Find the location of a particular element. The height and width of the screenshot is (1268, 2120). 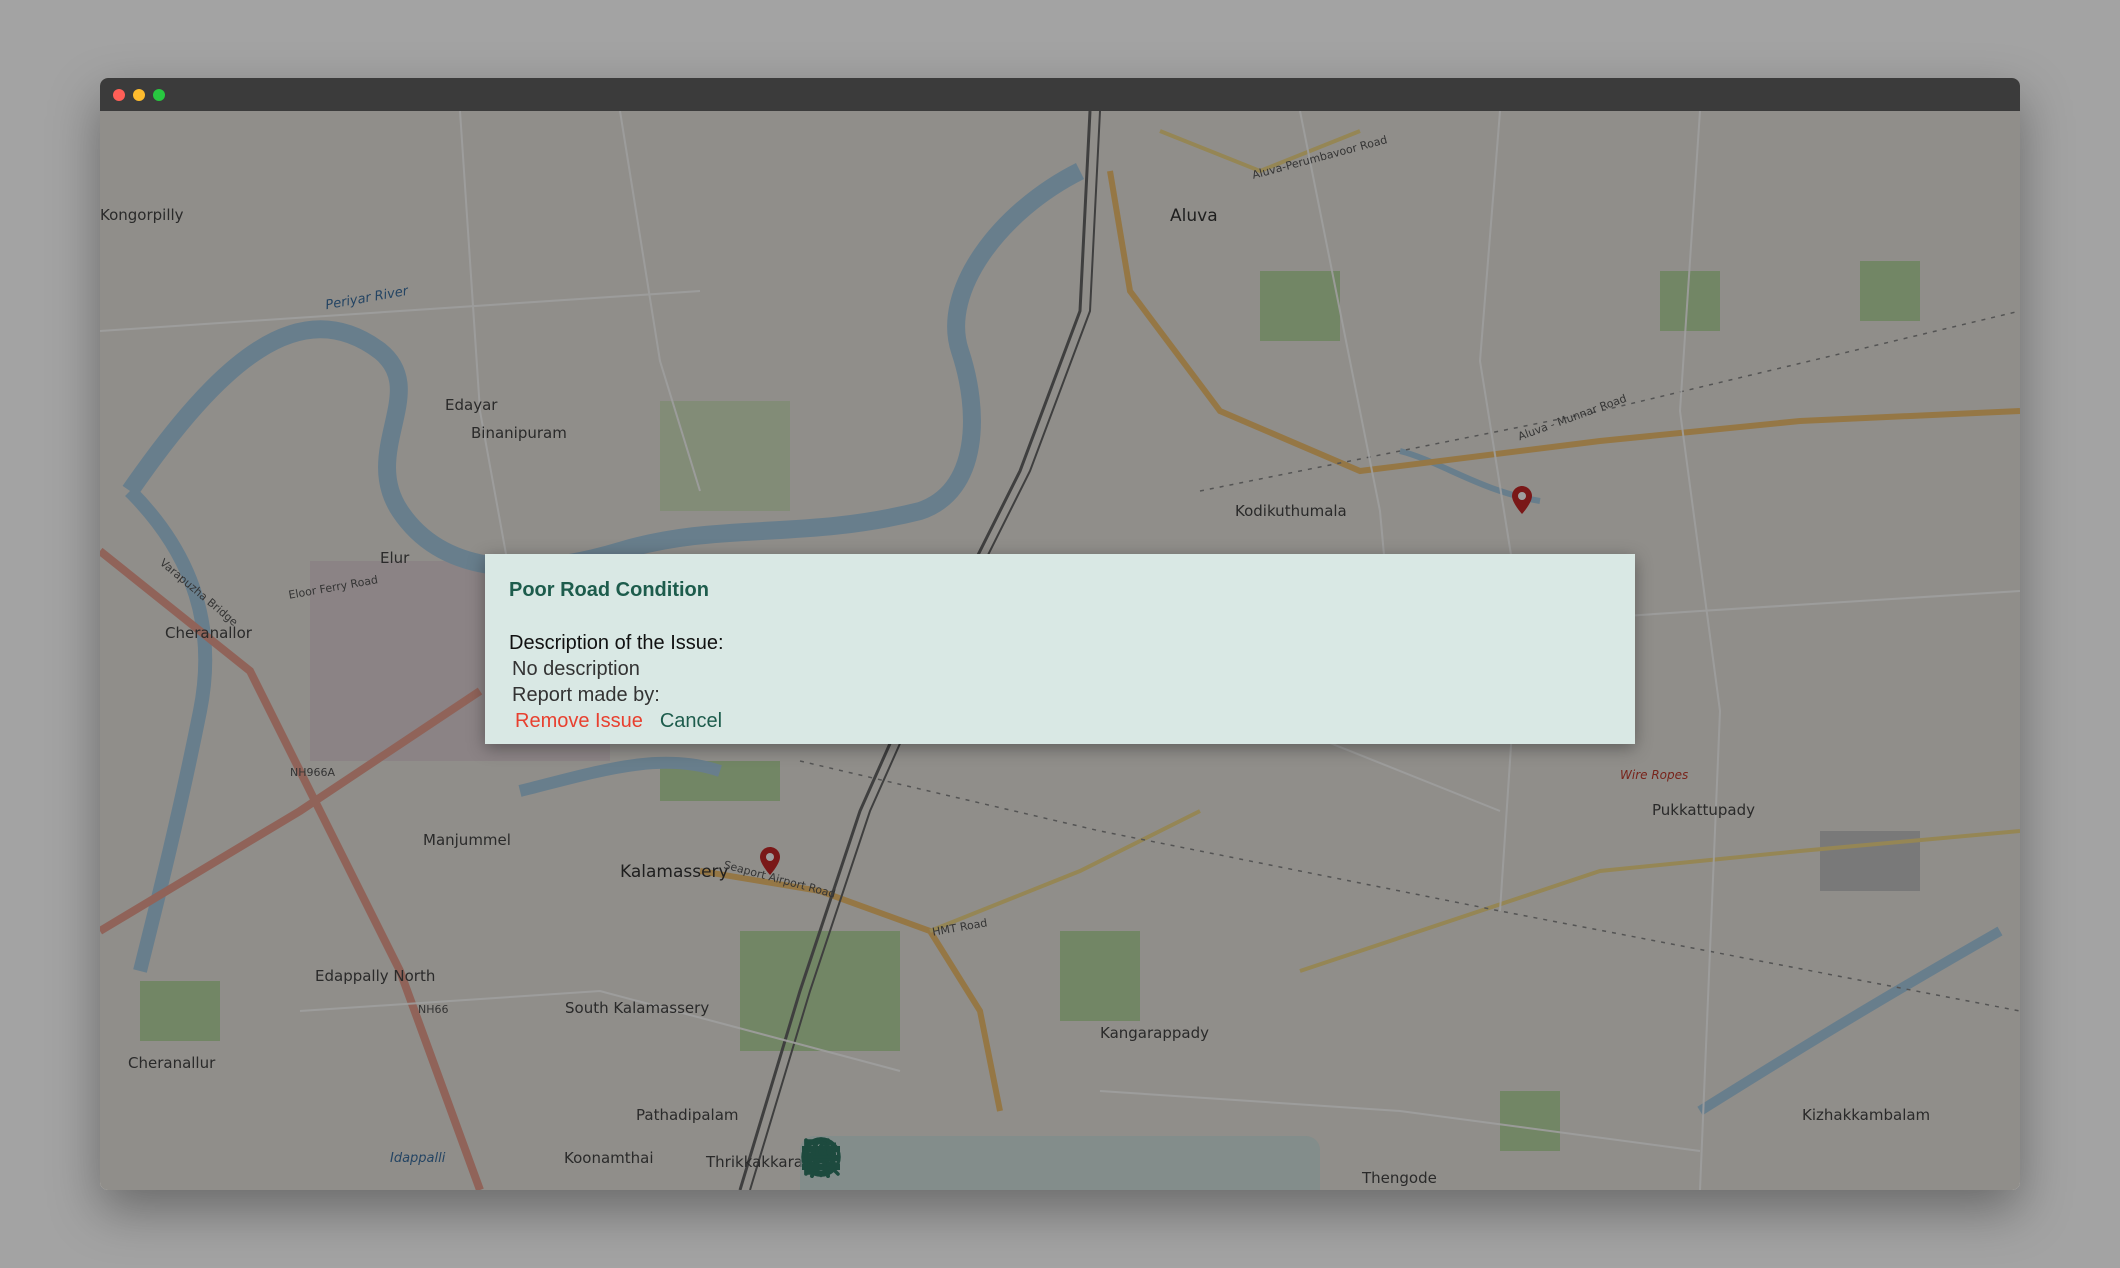

location-pin-icon is located at coordinates (1018, 1163).